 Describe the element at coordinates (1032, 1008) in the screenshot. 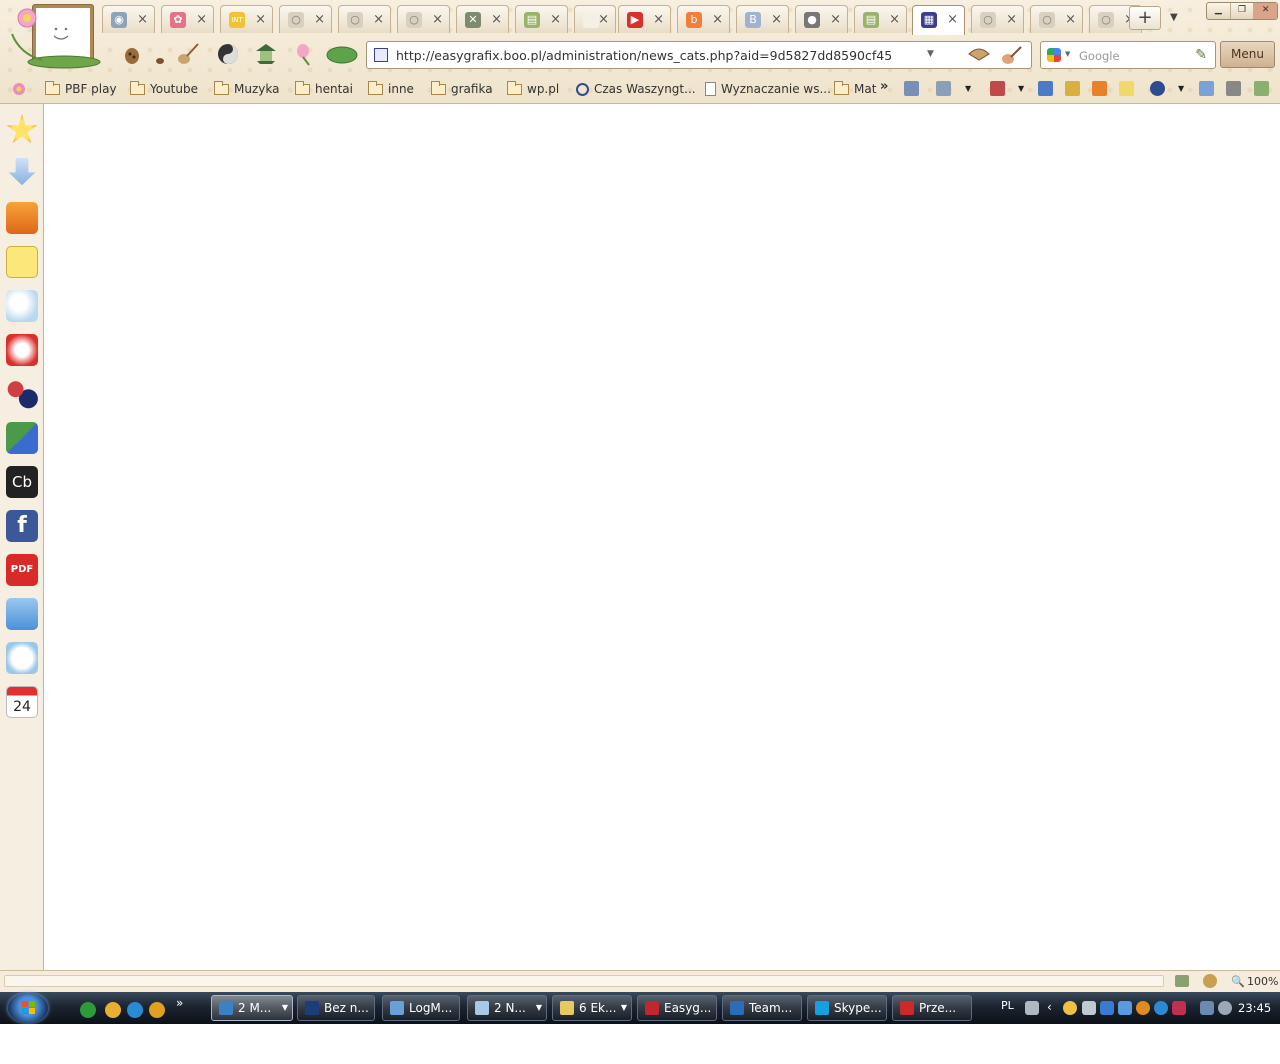

I see `keyboard-icon` at that location.